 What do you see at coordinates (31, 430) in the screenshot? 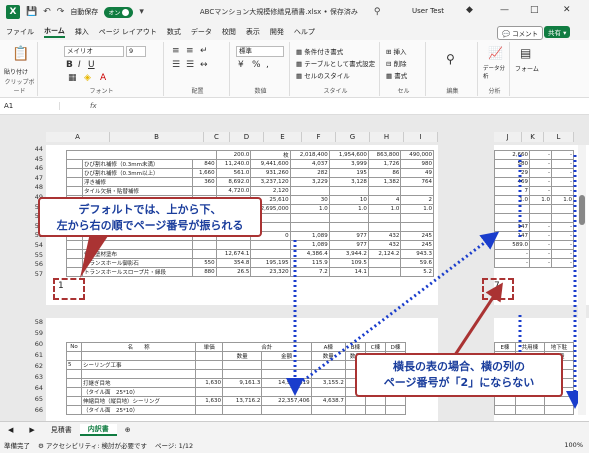
I see `tab-nav-next: ▶` at bounding box center [31, 430].